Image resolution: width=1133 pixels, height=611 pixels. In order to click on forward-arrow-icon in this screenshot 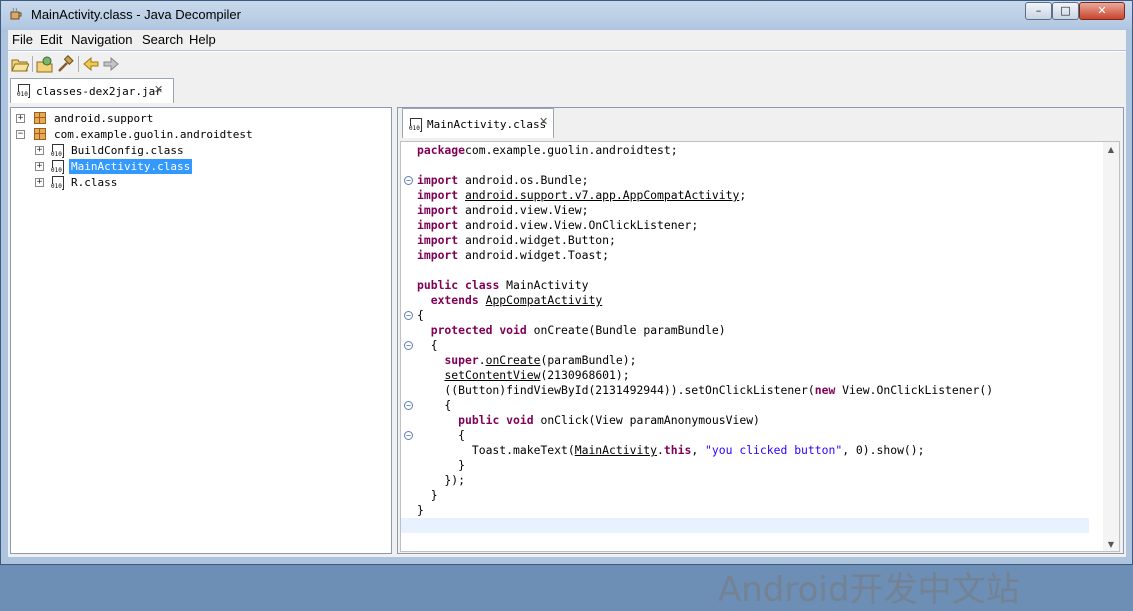, I will do `click(111, 64)`.